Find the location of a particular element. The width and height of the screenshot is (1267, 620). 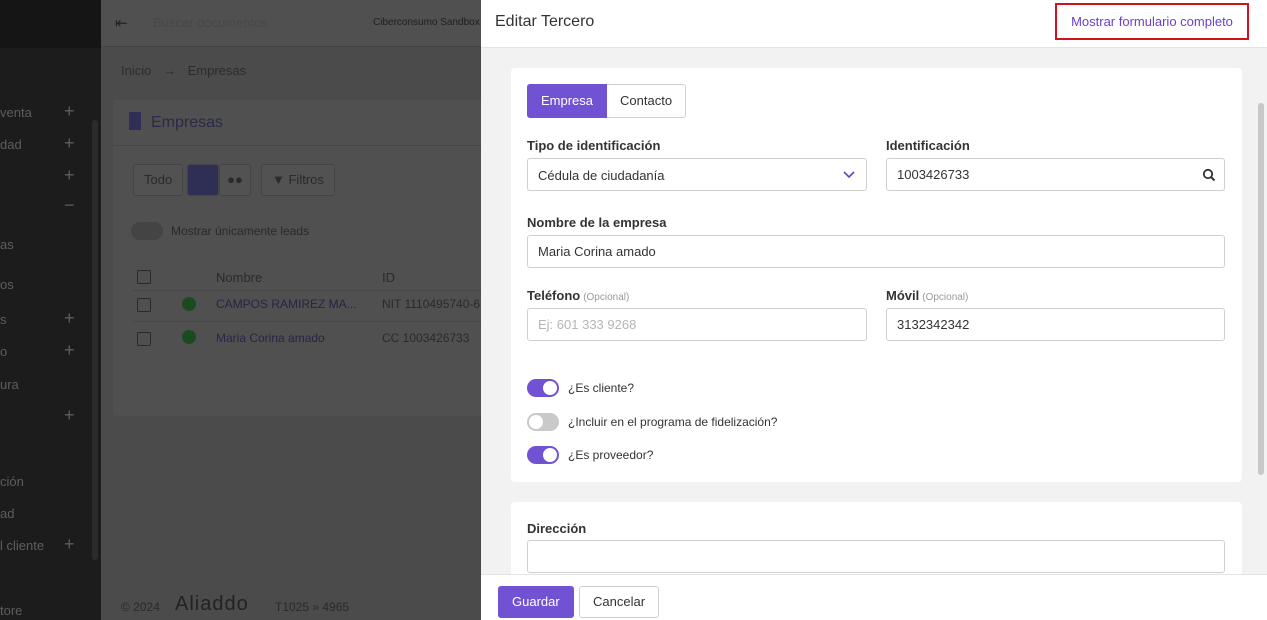

entity-type-tabs: Empresa Contacto is located at coordinates (607, 101).